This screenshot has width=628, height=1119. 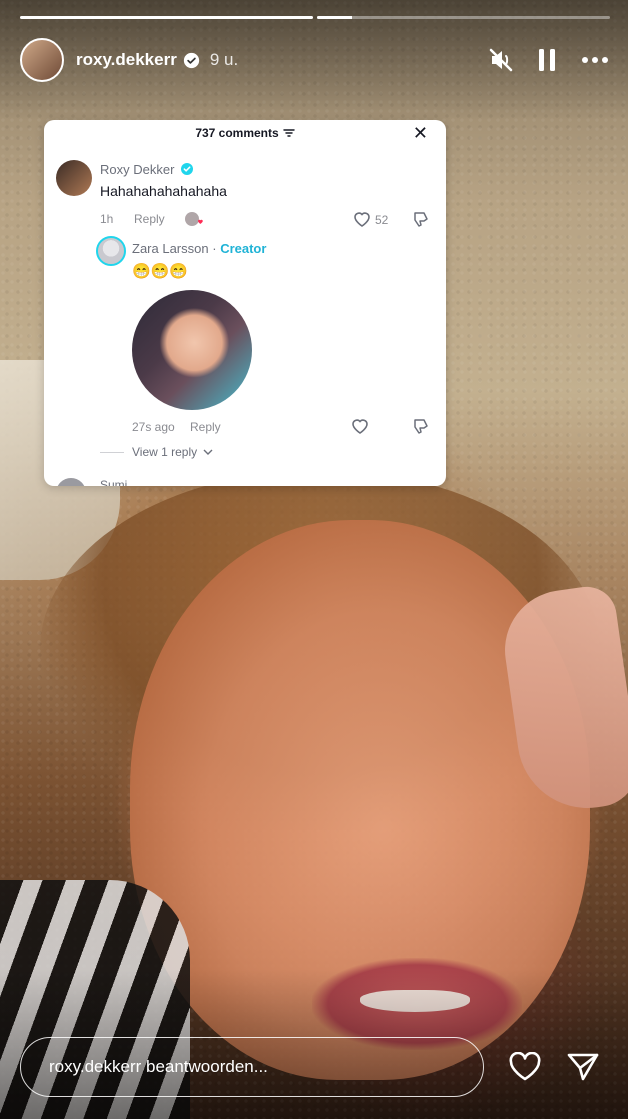 What do you see at coordinates (165, 452) in the screenshot?
I see `view-replies-label: View 1 reply` at bounding box center [165, 452].